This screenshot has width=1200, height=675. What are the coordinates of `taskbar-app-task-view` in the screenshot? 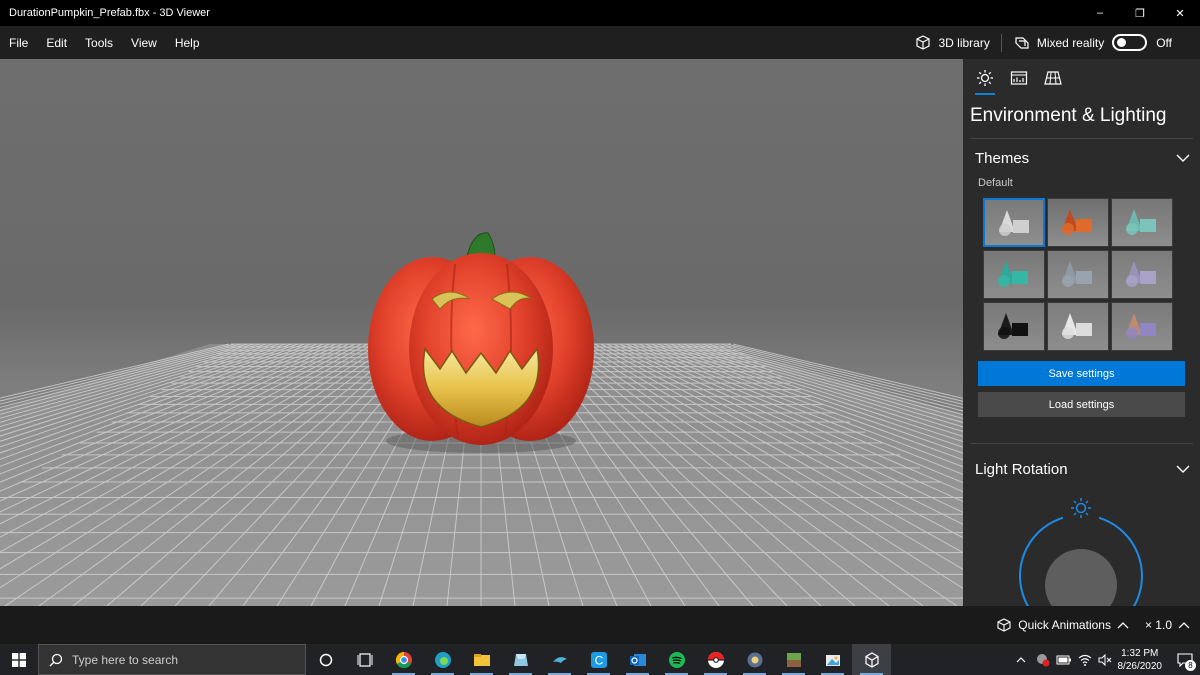 It's located at (364, 659).